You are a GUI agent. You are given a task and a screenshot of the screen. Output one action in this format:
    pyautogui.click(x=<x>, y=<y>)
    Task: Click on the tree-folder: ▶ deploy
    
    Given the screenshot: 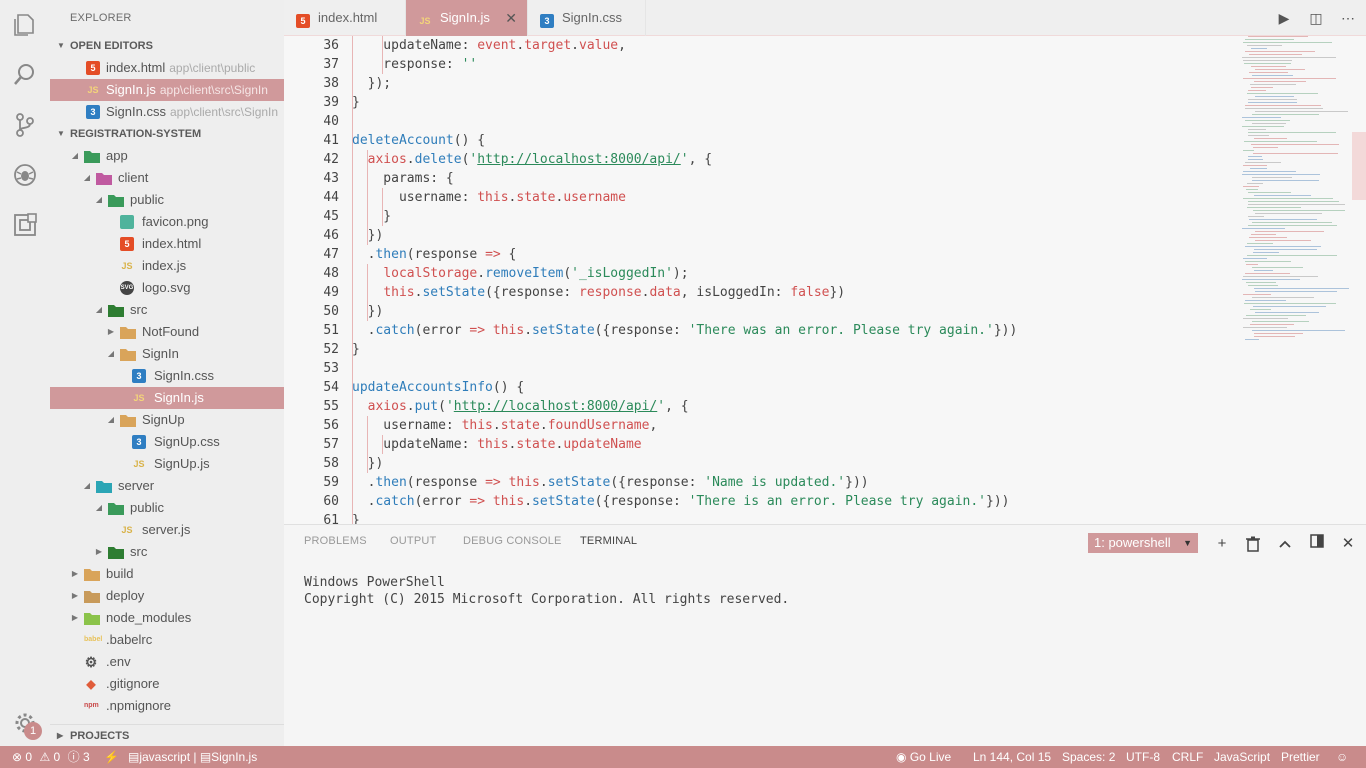 What is the action you would take?
    pyautogui.click(x=167, y=596)
    